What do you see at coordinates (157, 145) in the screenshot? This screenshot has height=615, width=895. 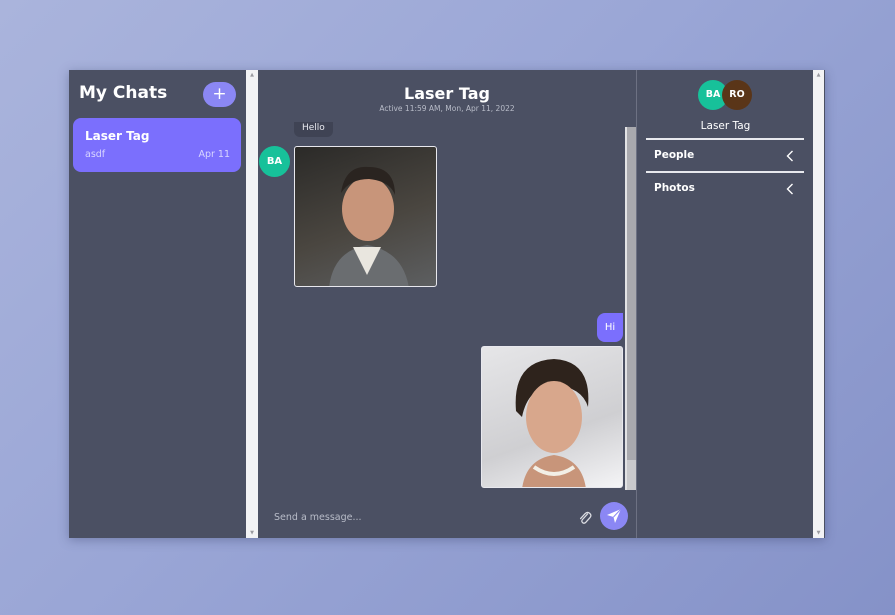 I see `chat-card-laser-tag: Laser Tag asdf Apr 11` at bounding box center [157, 145].